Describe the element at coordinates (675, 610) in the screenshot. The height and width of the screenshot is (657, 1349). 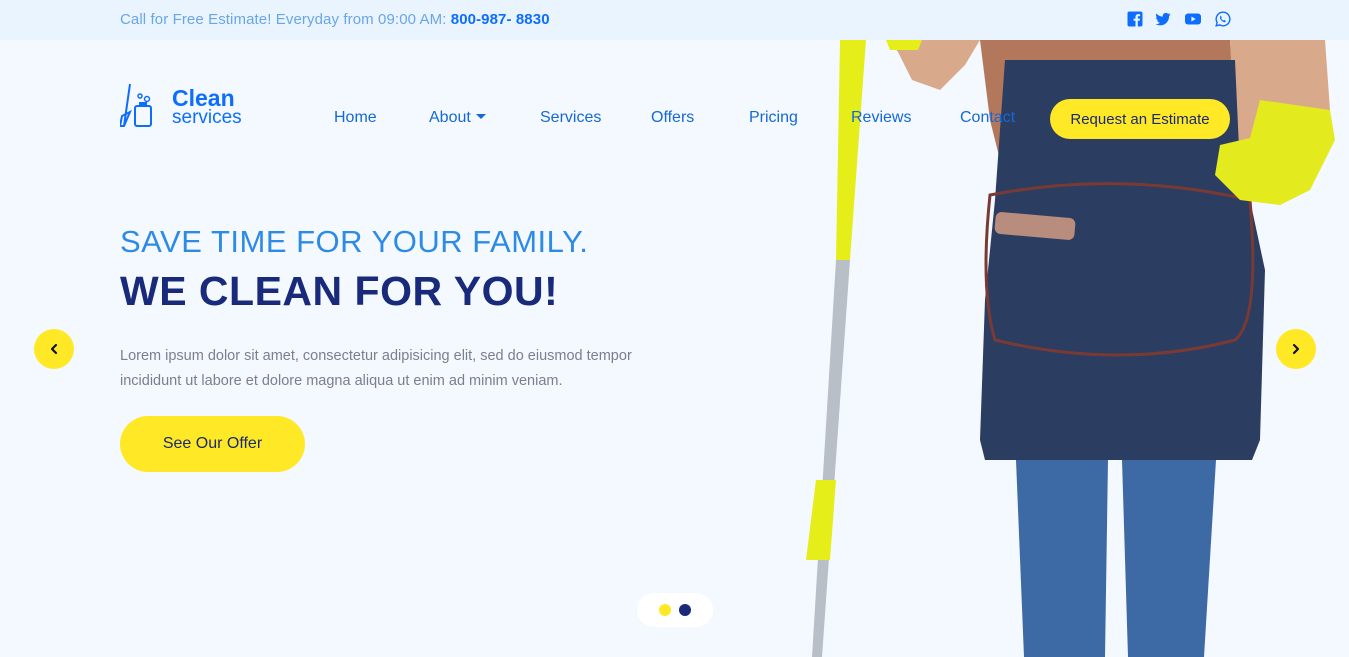
I see `carousel-pagination` at that location.